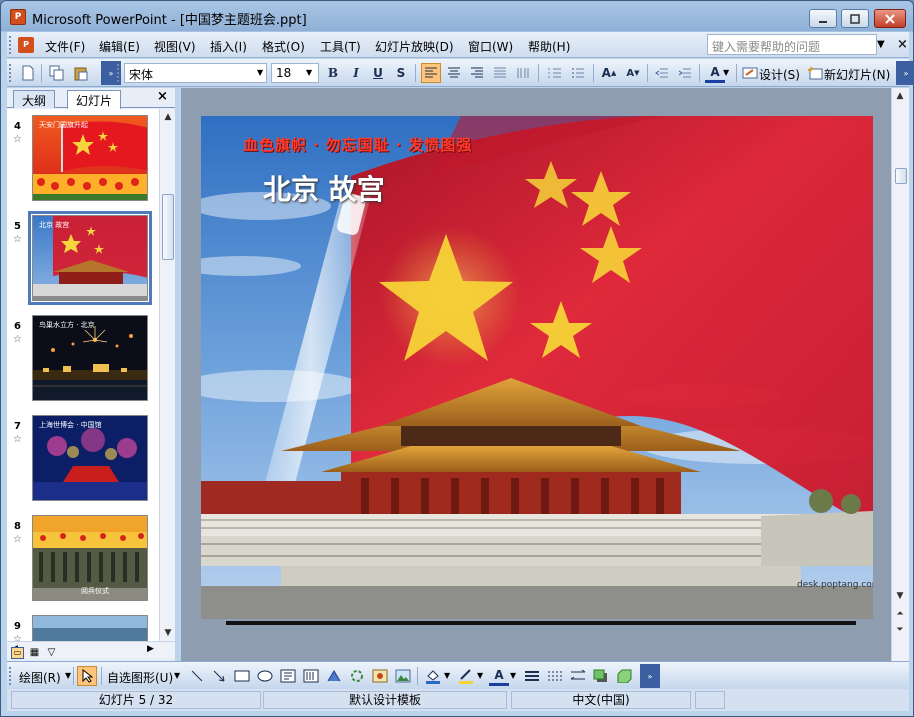 This screenshot has height=717, width=914. What do you see at coordinates (311, 676) in the screenshot?
I see `vertical-textbox-icon` at bounding box center [311, 676].